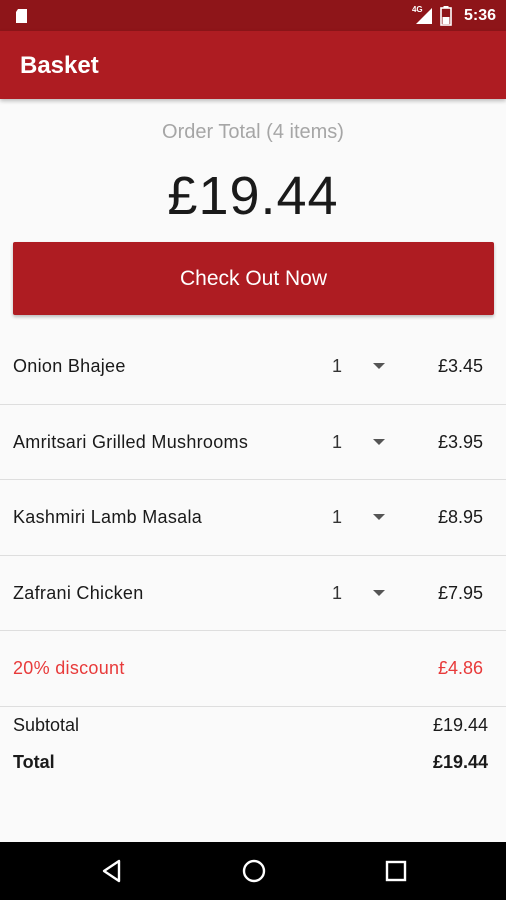 This screenshot has width=506, height=900. What do you see at coordinates (253, 196) in the screenshot?
I see `order-total-amount: £19.44` at bounding box center [253, 196].